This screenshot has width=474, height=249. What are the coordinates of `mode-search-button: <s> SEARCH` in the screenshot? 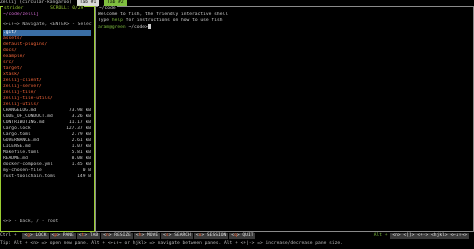 It's located at (177, 236).